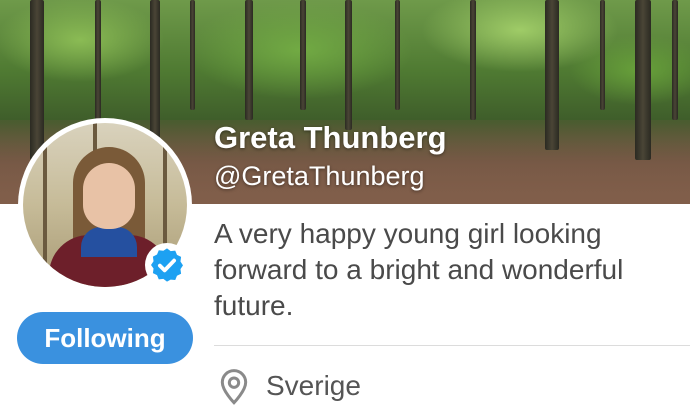 The height and width of the screenshot is (411, 690). I want to click on profile-handle: @GretaThunberg, so click(319, 176).